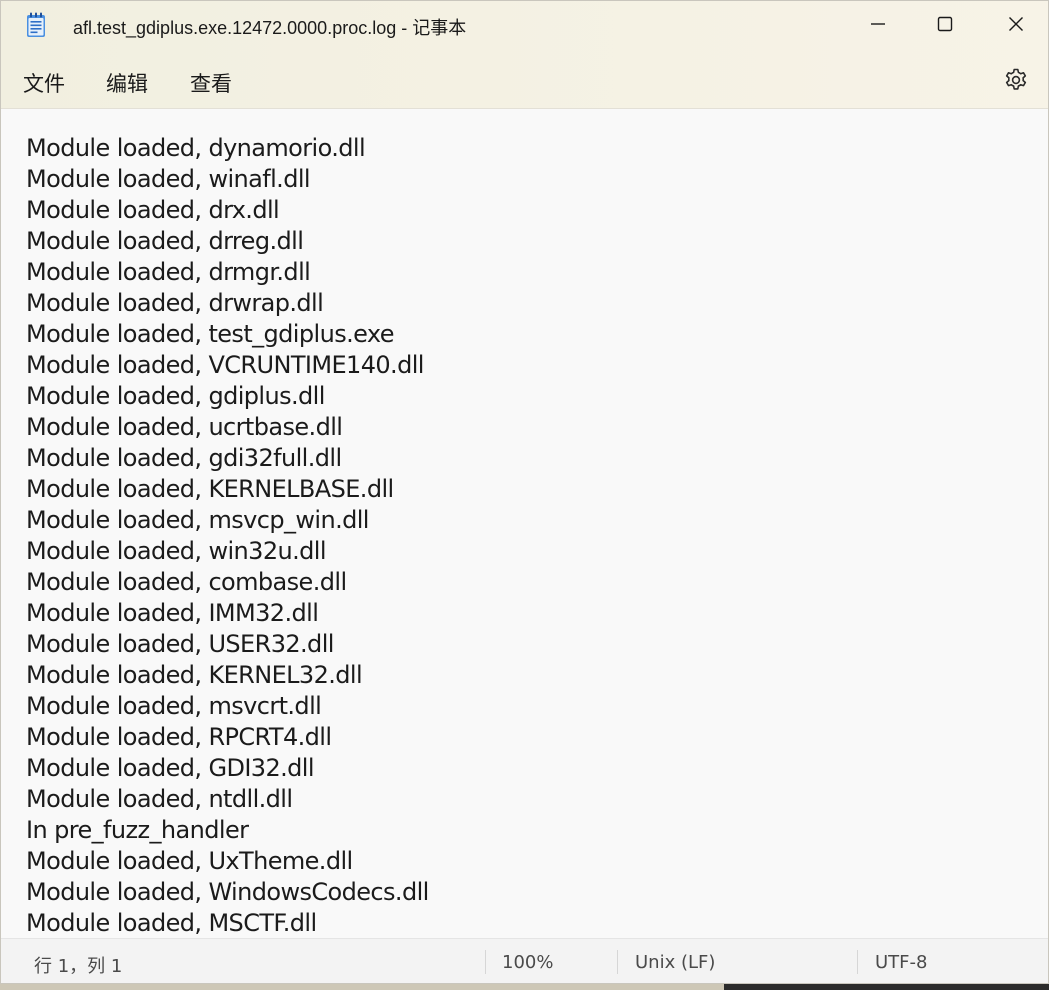 The width and height of the screenshot is (1049, 990). I want to click on text-line: Module loaded, ntdll.dll, so click(159, 799).